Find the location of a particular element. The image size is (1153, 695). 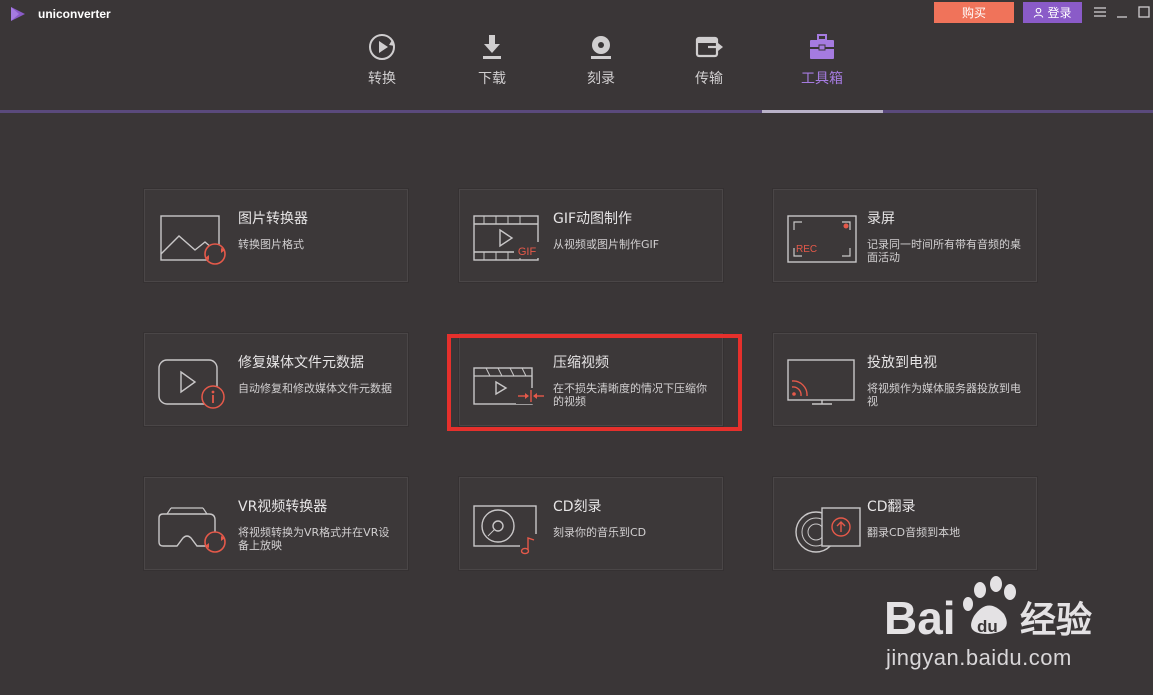

buy-button: 购买 is located at coordinates (974, 12).